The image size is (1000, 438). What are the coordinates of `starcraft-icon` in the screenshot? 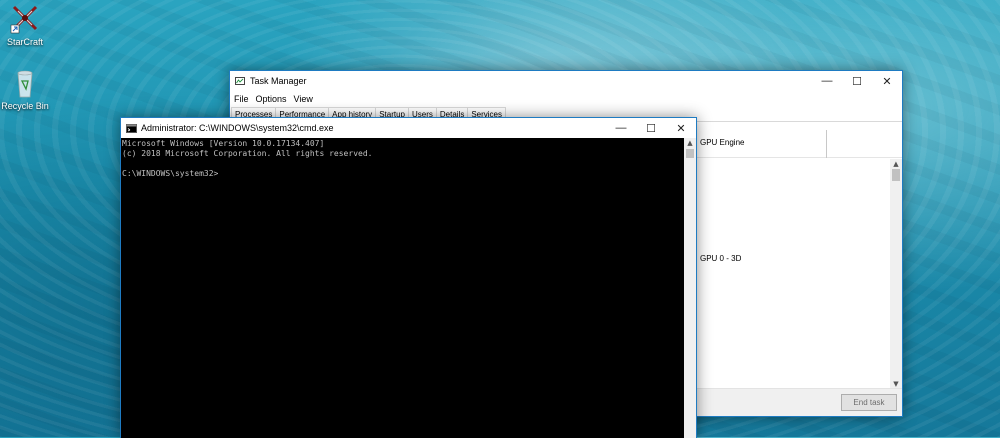 It's located at (25, 19).